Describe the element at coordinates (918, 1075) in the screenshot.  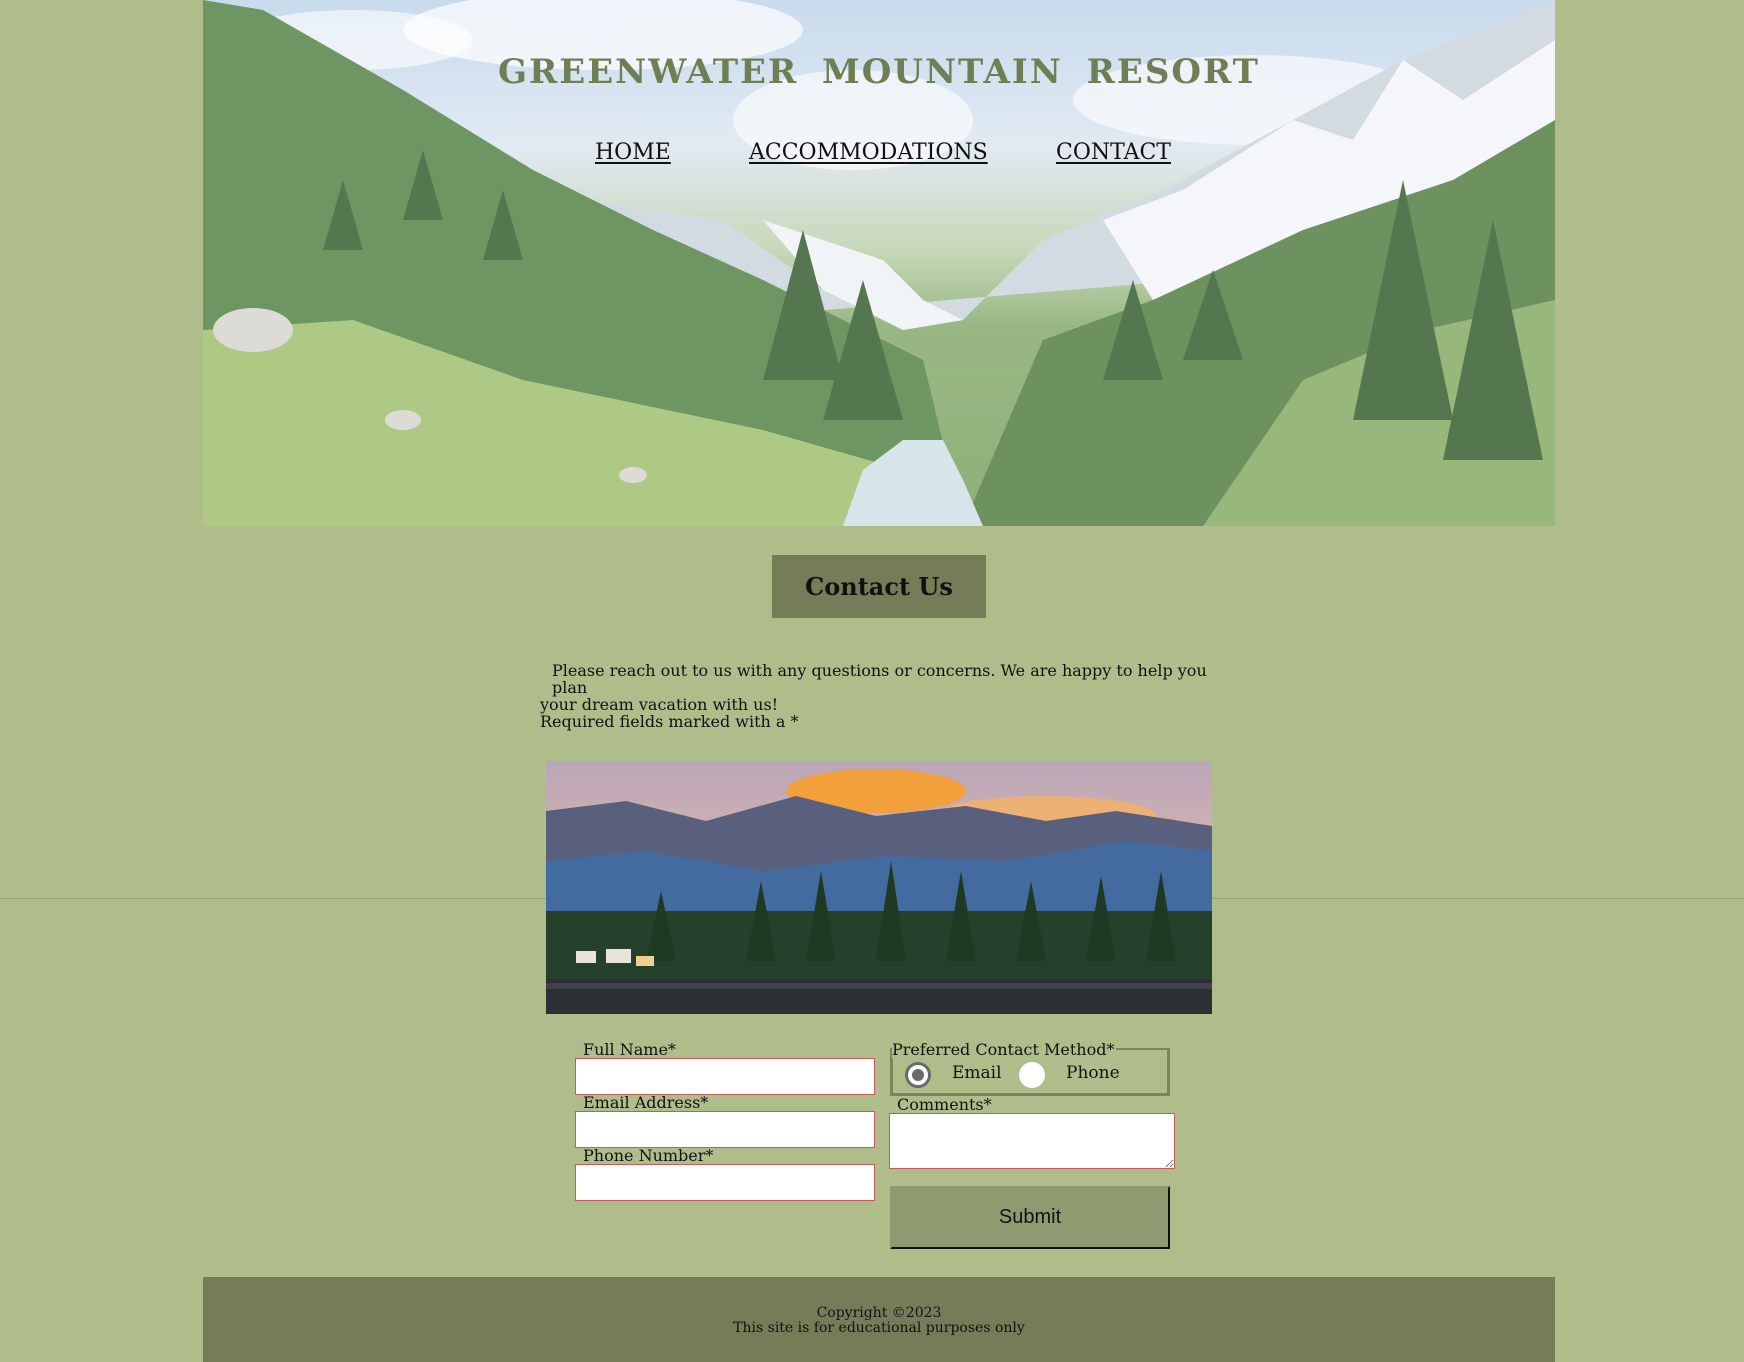
I see `email-radio` at that location.